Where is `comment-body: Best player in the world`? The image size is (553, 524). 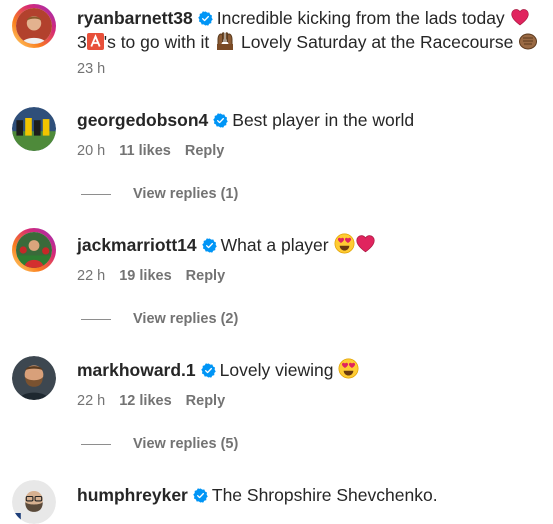 comment-body: Best player in the world is located at coordinates (323, 120).